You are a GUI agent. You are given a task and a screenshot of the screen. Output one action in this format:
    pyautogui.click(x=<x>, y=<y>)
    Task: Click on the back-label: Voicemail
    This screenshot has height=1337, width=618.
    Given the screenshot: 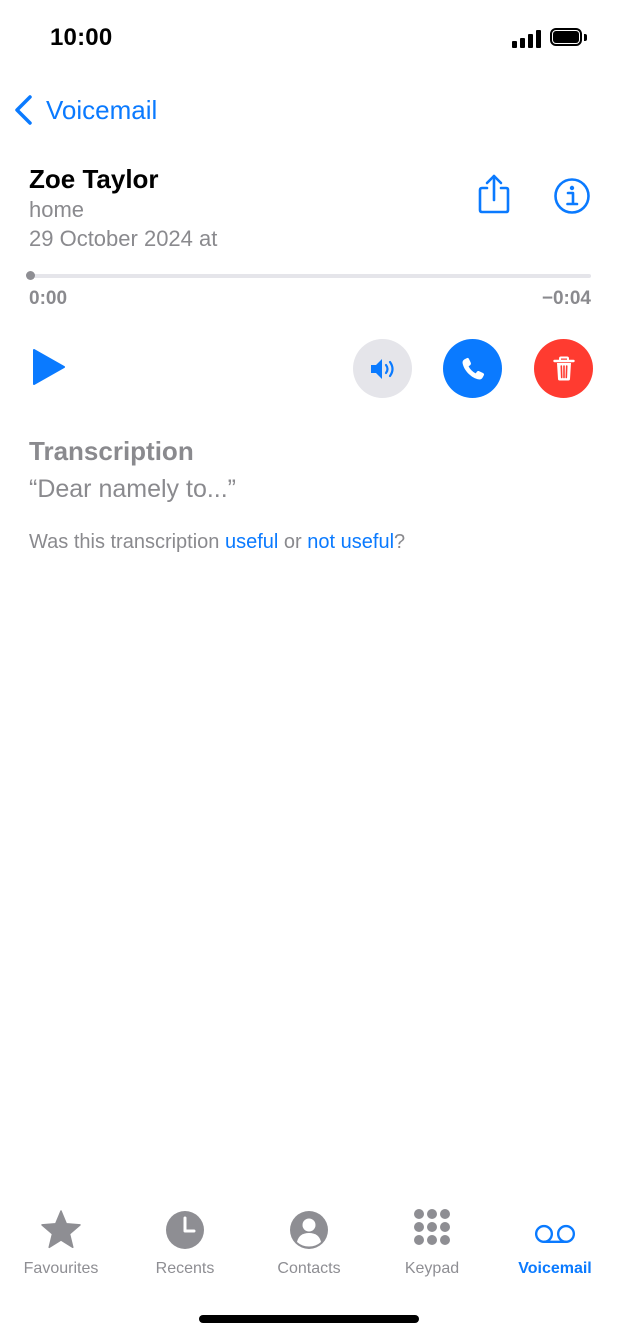 What is the action you would take?
    pyautogui.click(x=102, y=109)
    